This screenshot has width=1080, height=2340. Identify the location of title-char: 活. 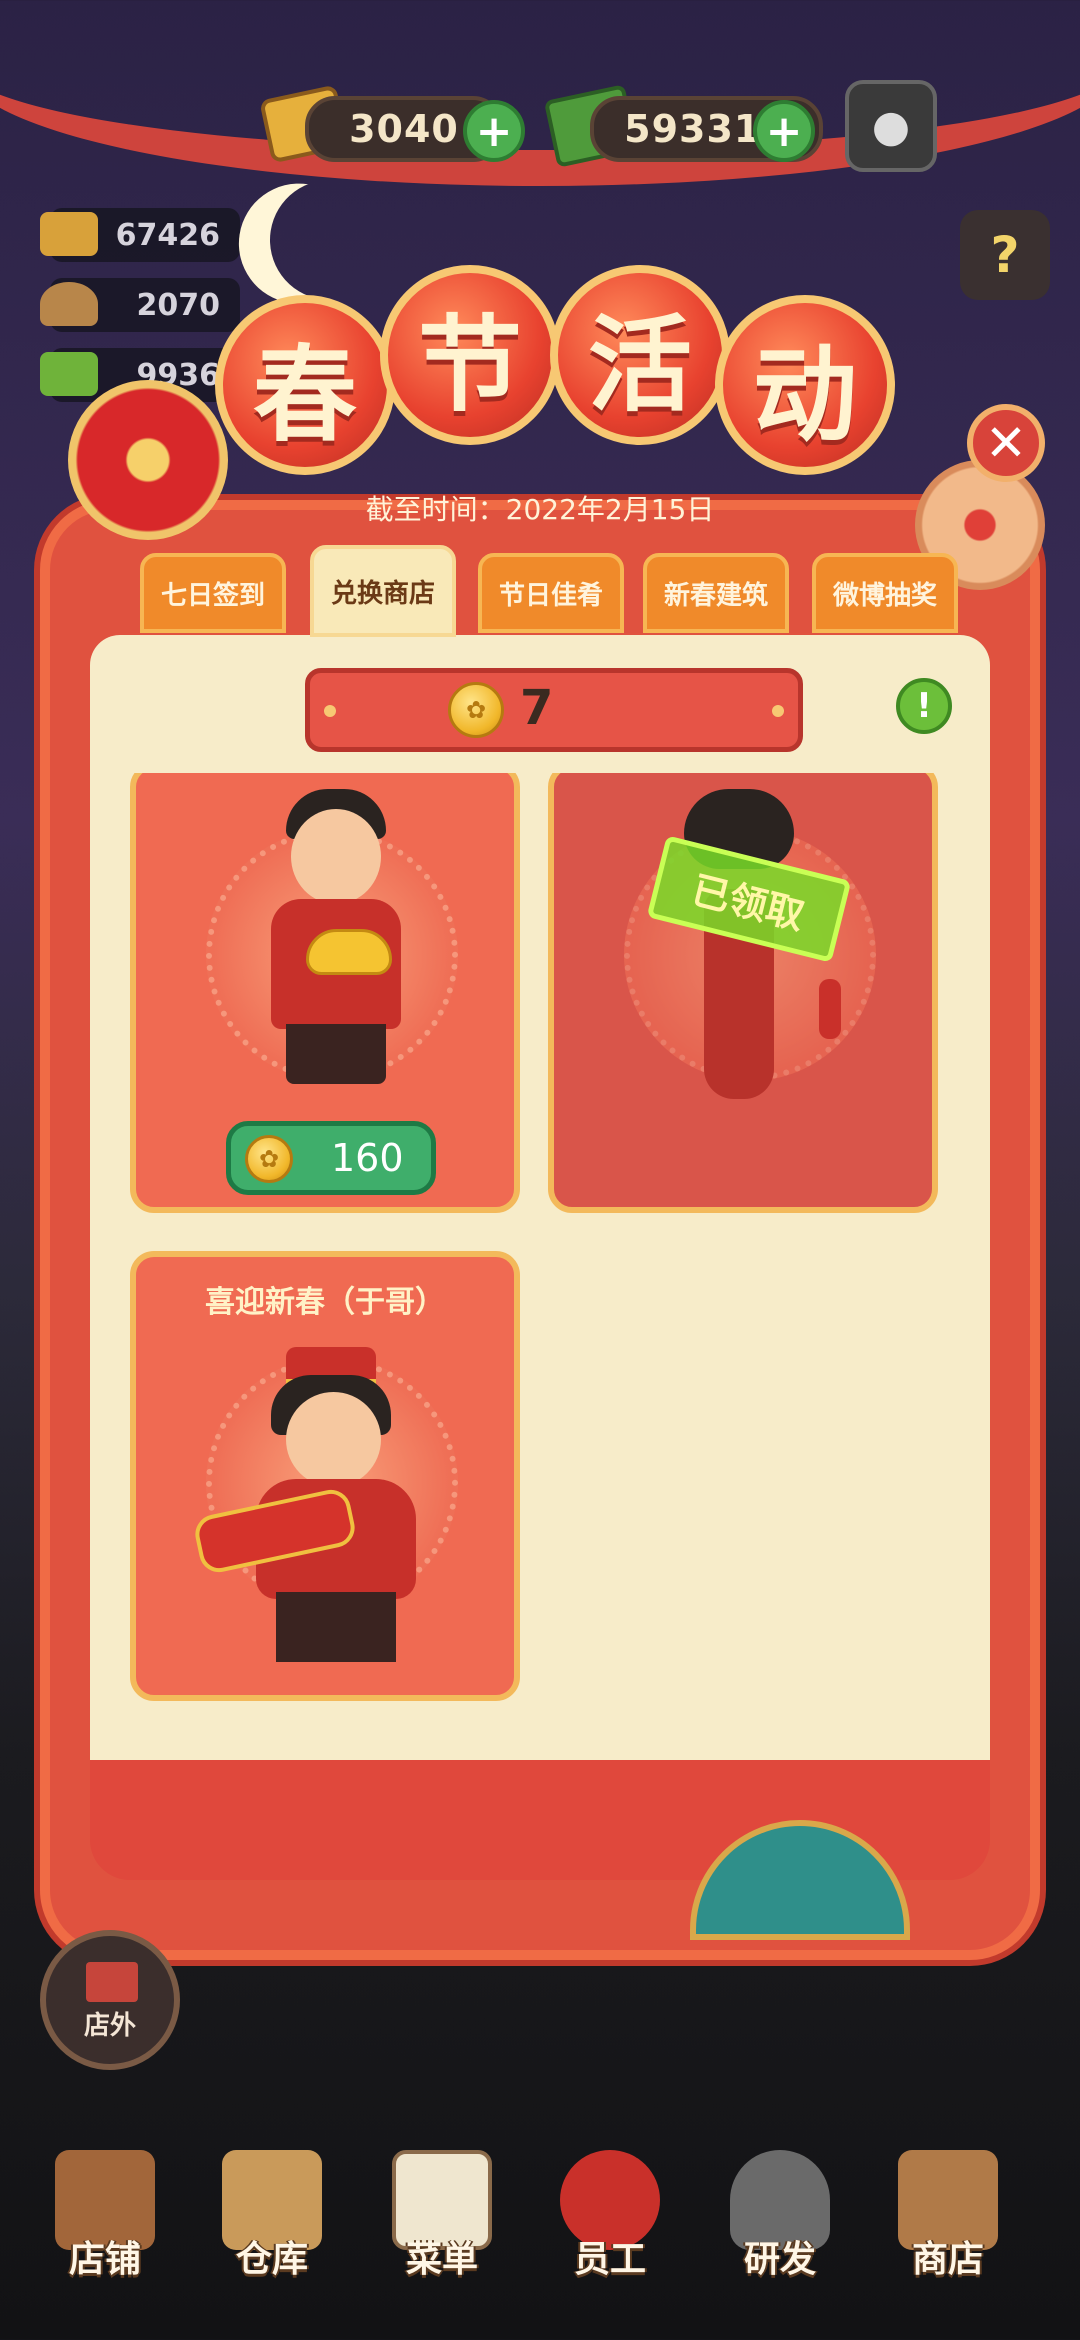
(640, 355).